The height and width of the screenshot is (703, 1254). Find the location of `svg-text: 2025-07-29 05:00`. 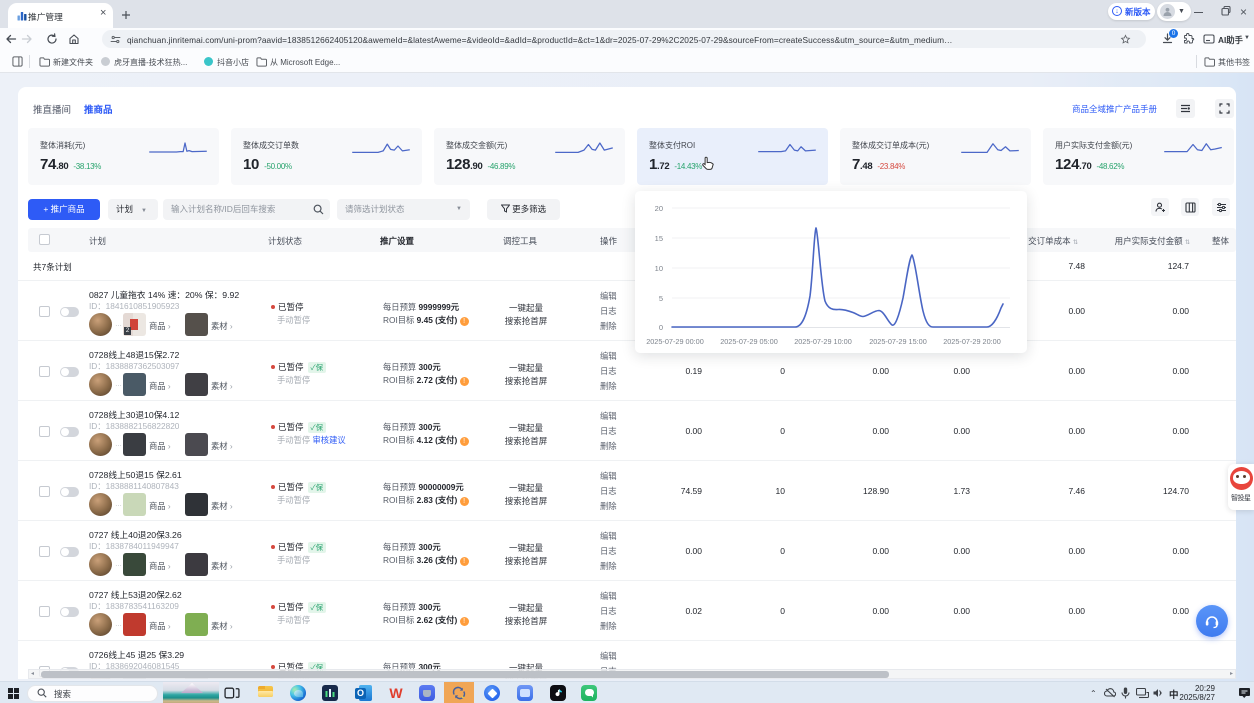

svg-text: 2025-07-29 05:00 is located at coordinates (749, 341).